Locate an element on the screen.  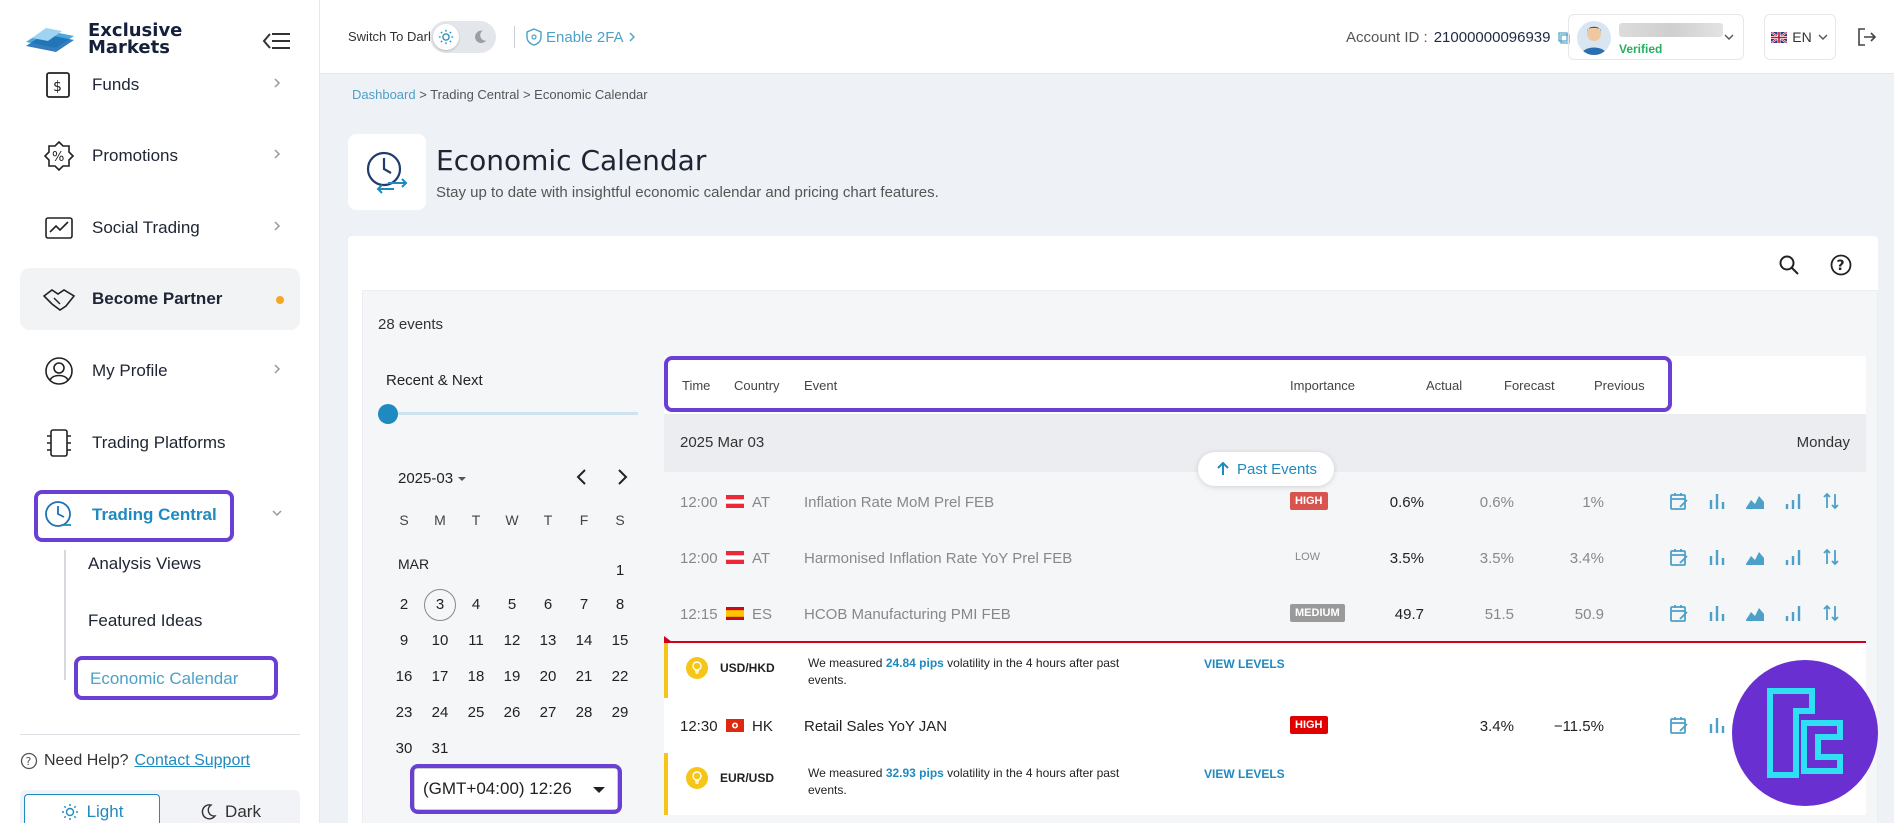
theme-light-button: Light is located at coordinates (92, 808).